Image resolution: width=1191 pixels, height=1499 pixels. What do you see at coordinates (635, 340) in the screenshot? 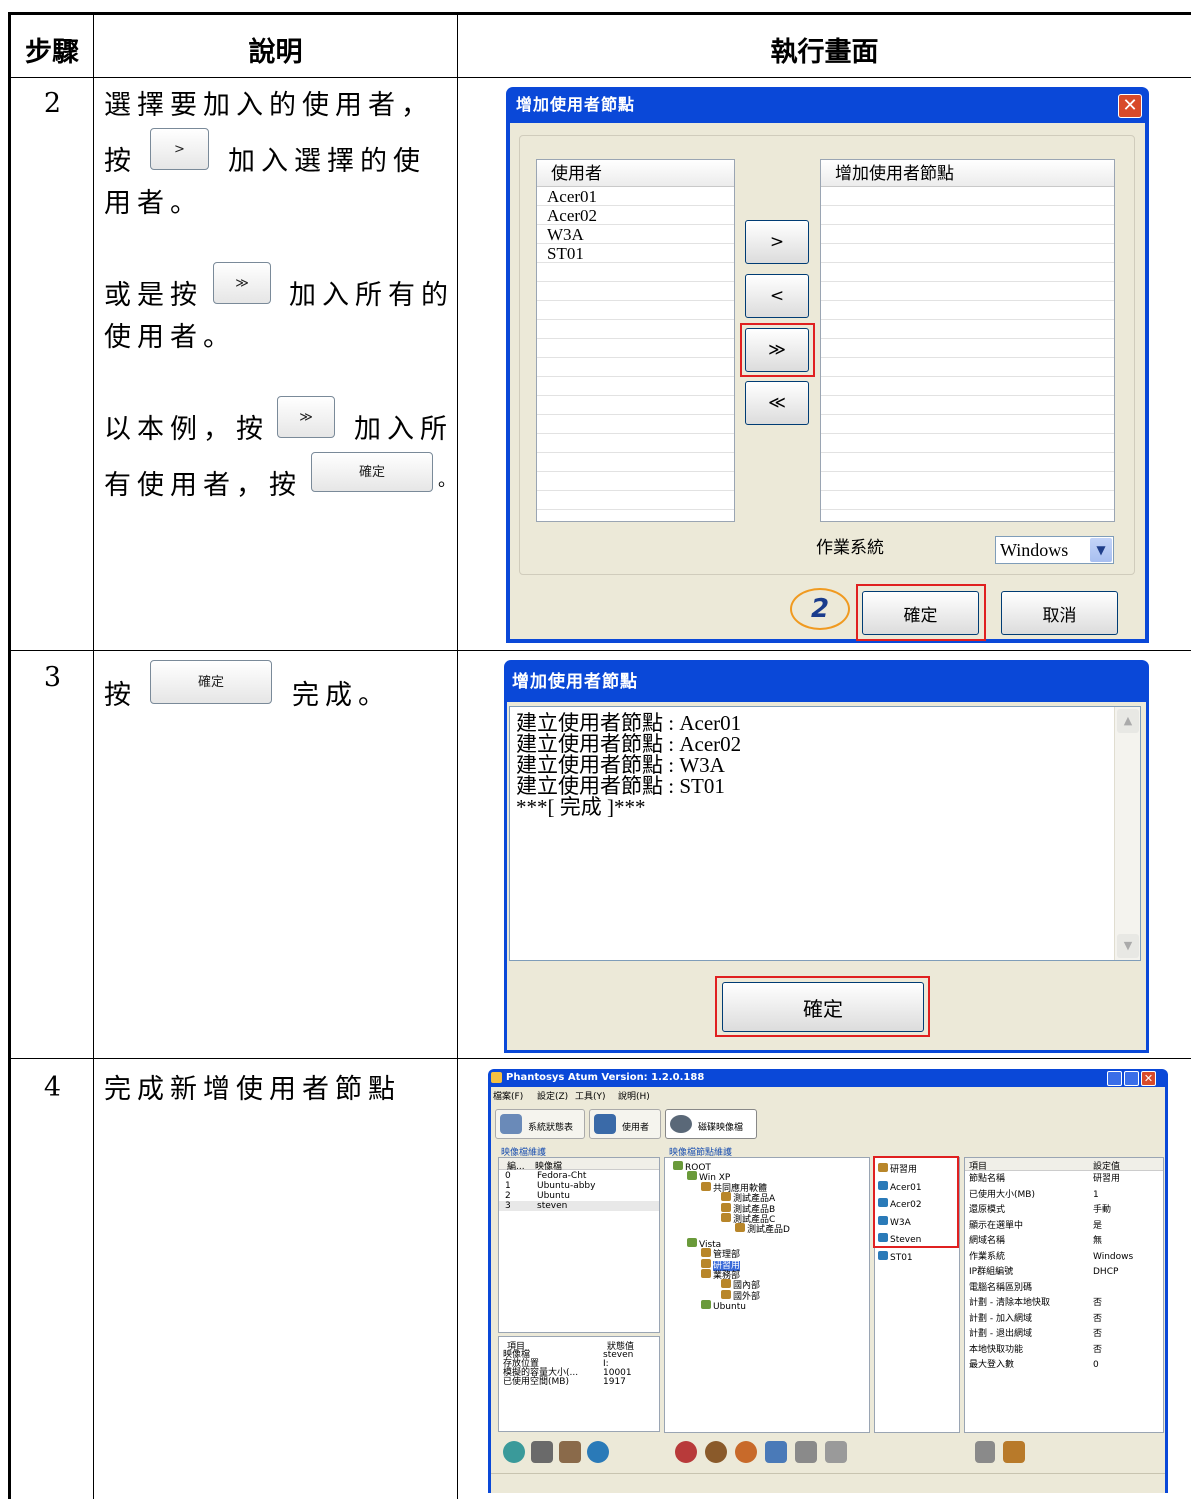
I see `user-list: 使用者 Acer01 Acer02 W3A ST01` at bounding box center [635, 340].